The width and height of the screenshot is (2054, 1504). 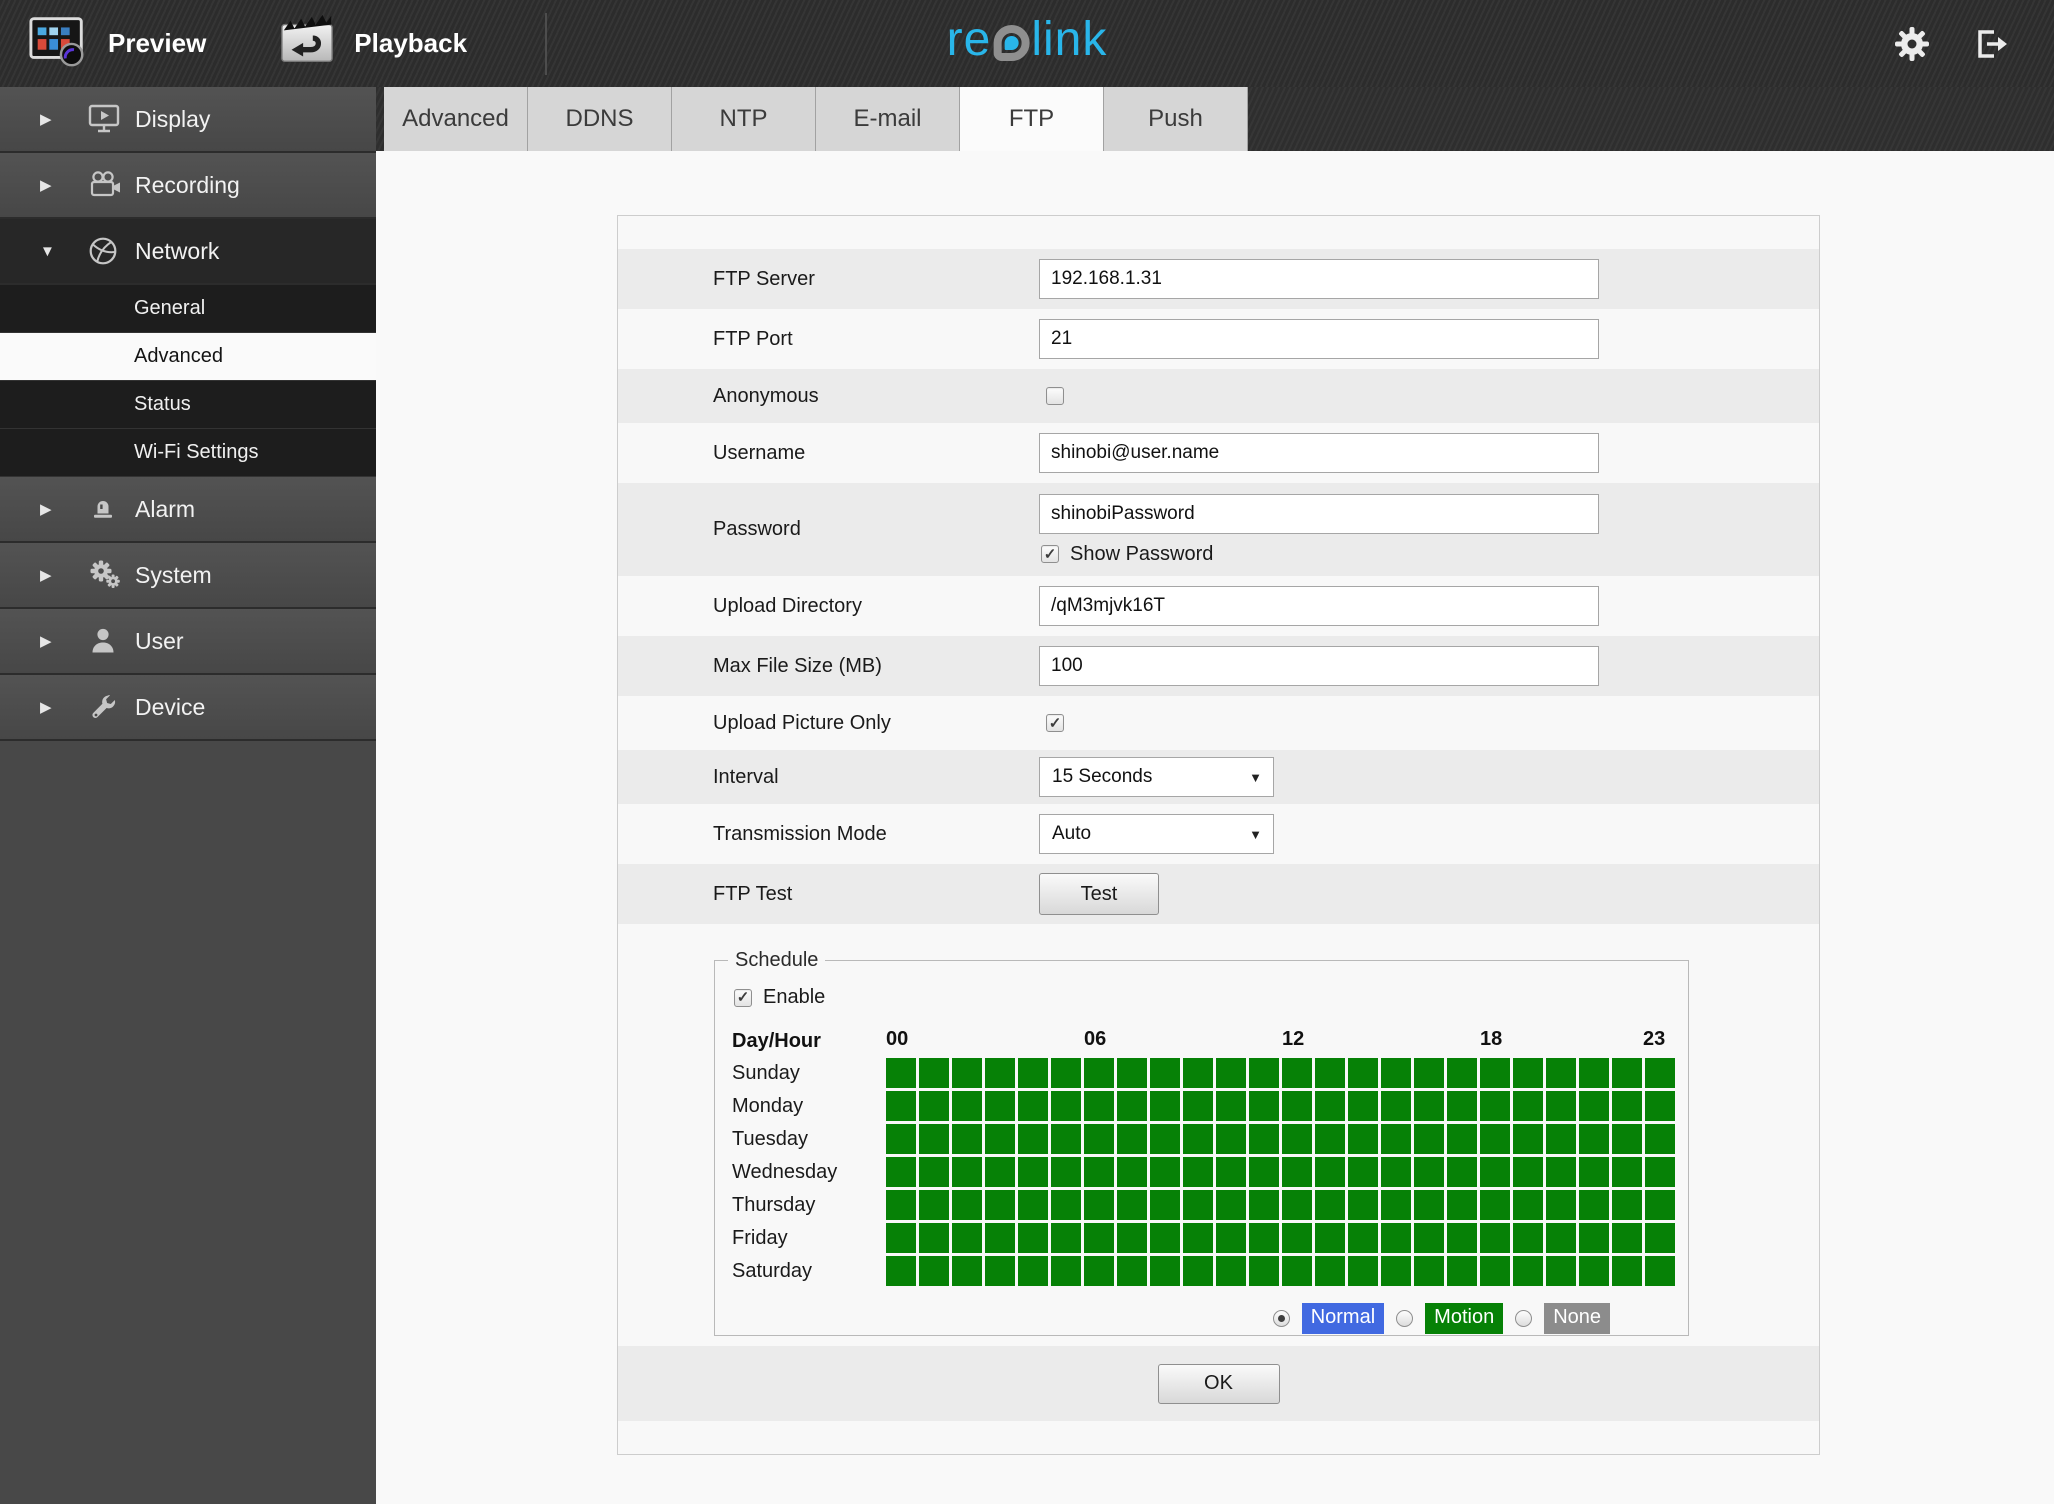 I want to click on username-input, so click(x=1319, y=453).